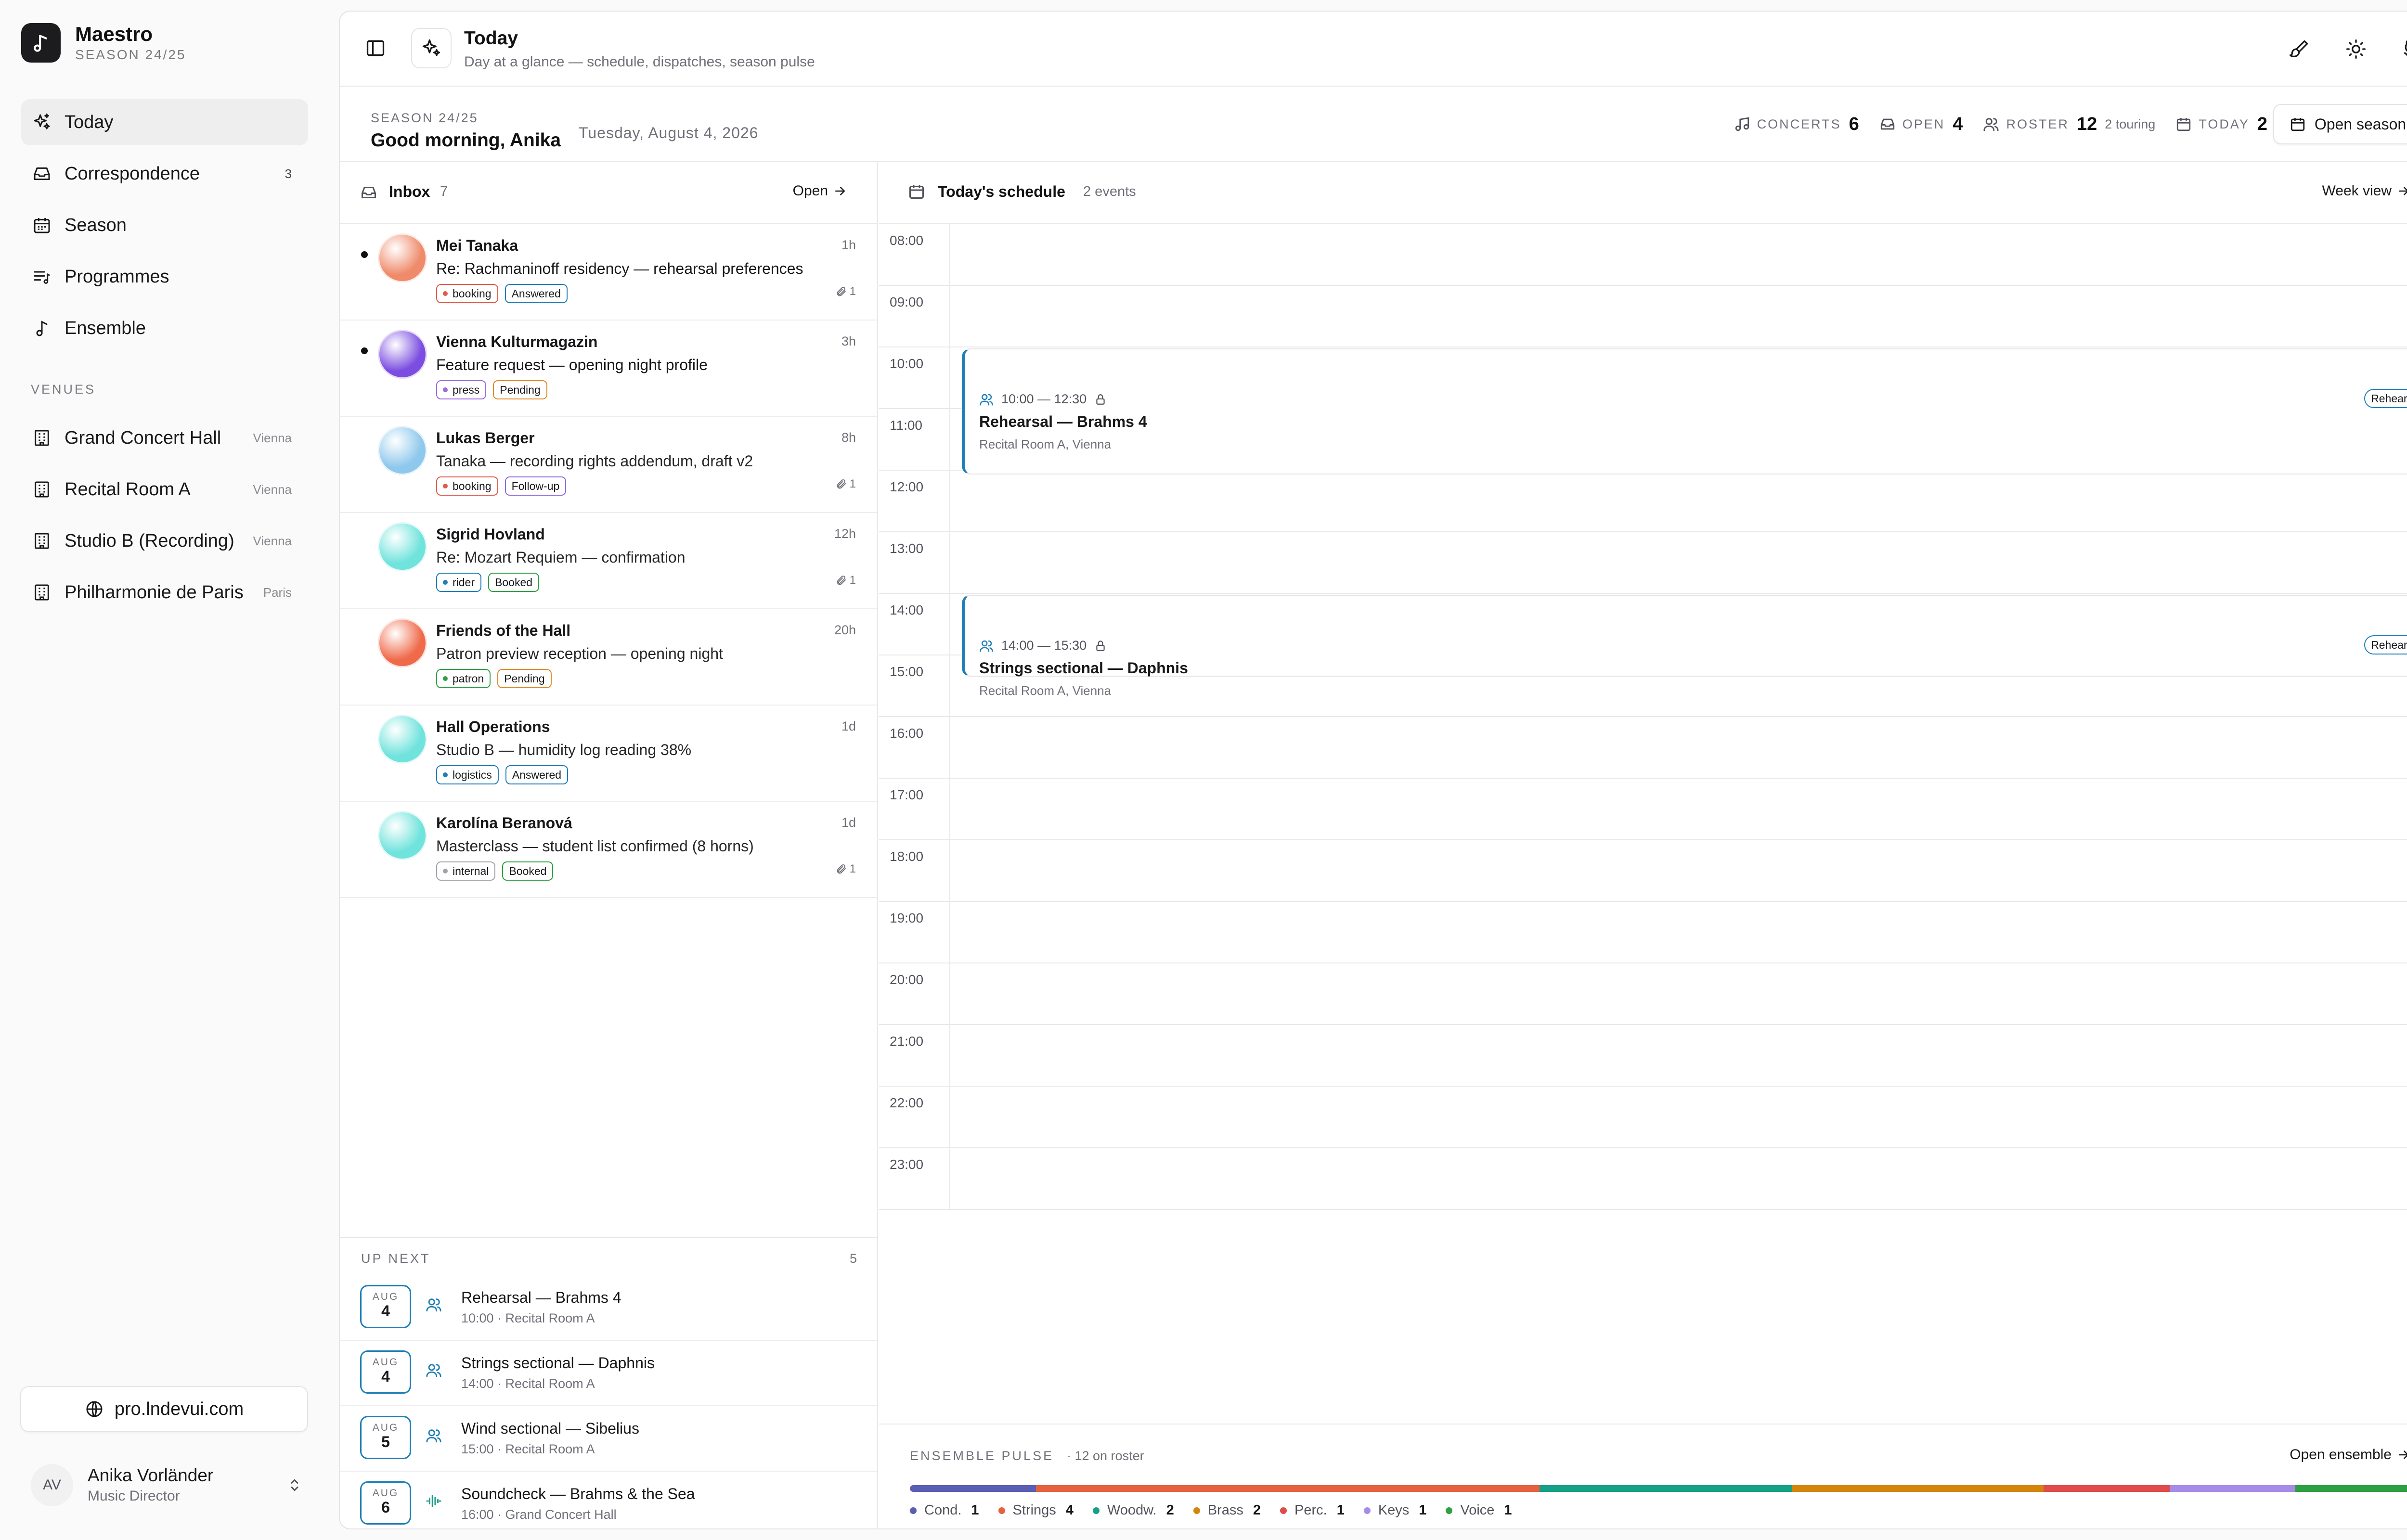  I want to click on paintbrush-icon, so click(2299, 49).